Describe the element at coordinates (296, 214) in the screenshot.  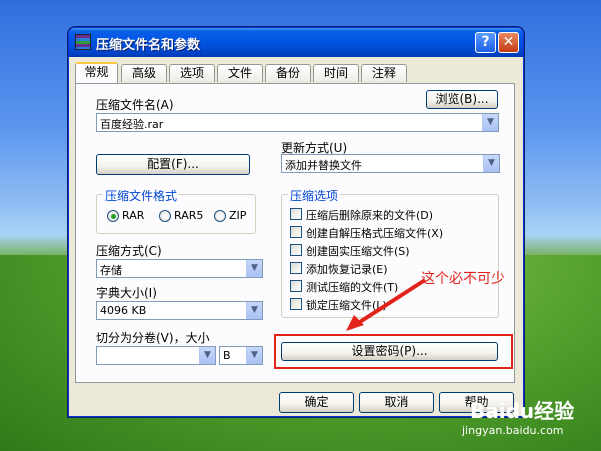
I see `option-delete-checkbox` at that location.